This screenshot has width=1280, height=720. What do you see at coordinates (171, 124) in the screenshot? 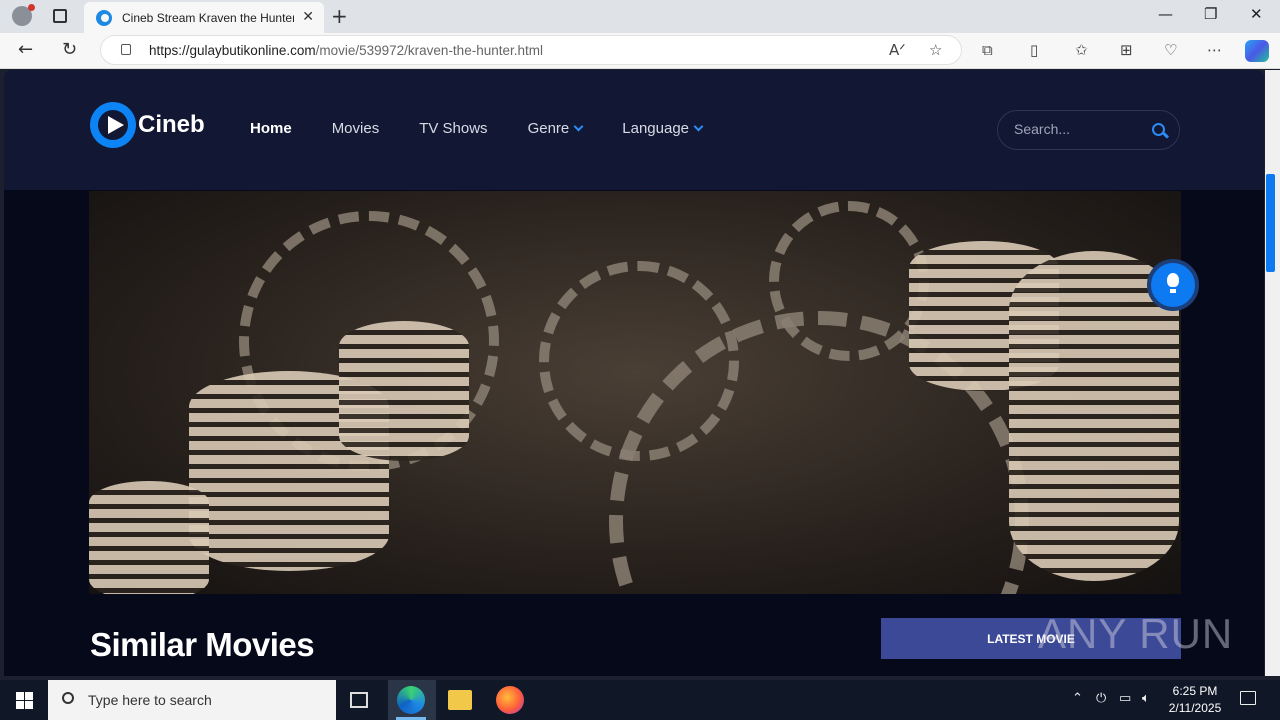
I see `logo-text: Cineb` at bounding box center [171, 124].